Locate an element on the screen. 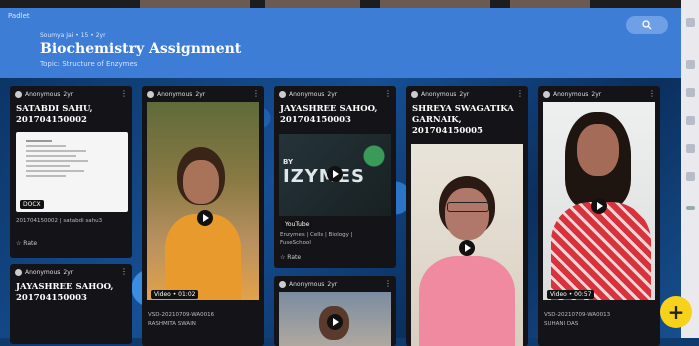 The width and height of the screenshot is (699, 346). source-label: YouTube is located at coordinates (297, 224).